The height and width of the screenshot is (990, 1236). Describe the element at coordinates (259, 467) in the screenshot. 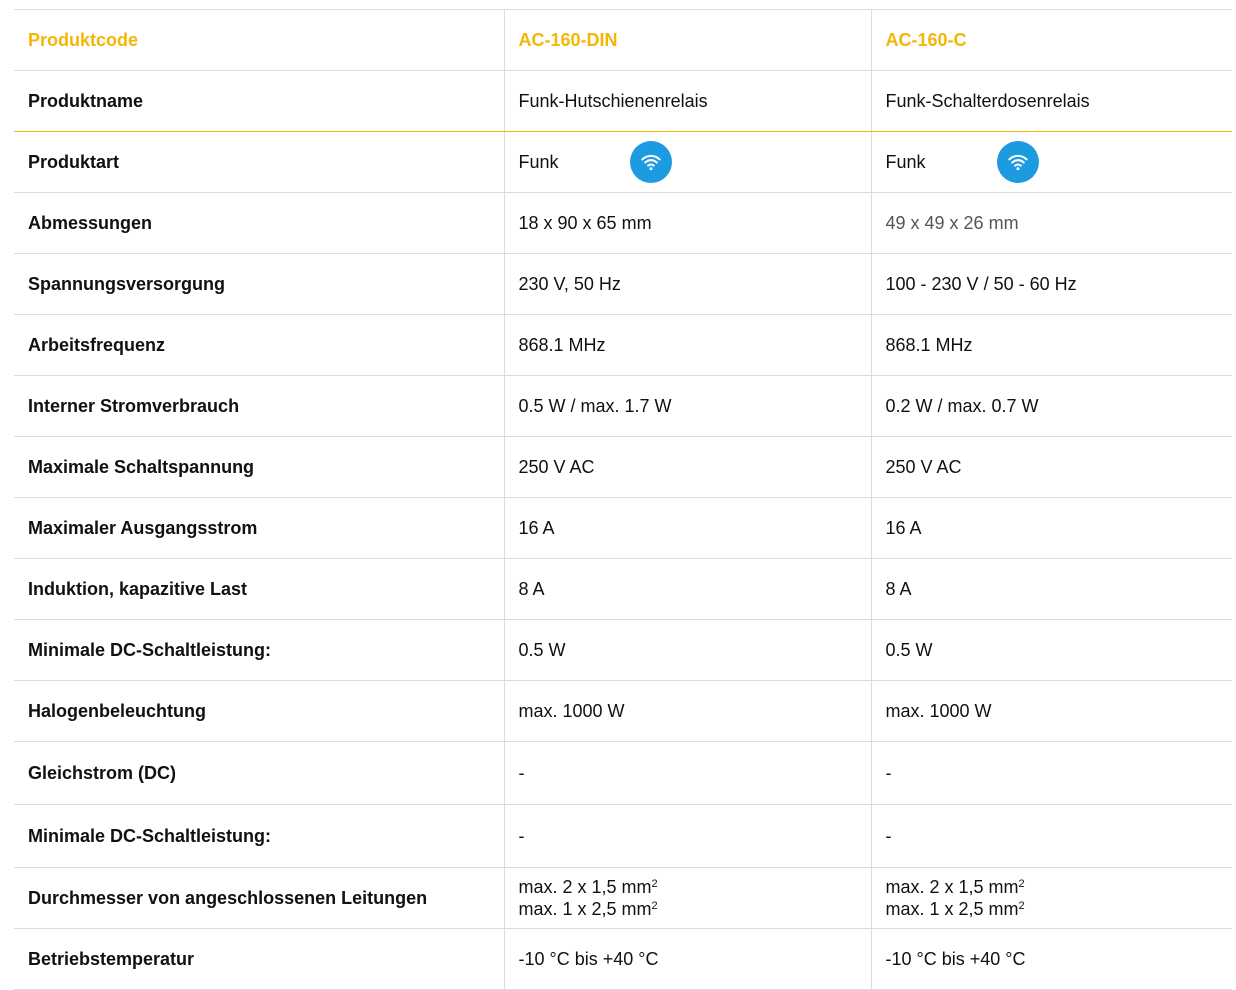

I see `row-label: Maximale Schaltspannung` at that location.